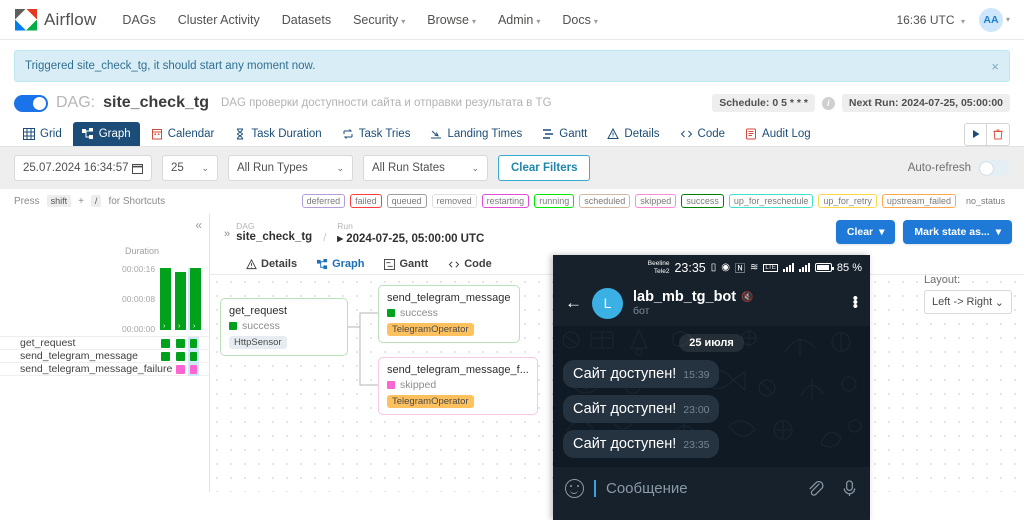 The height and width of the screenshot is (520, 1024). Describe the element at coordinates (647, 488) in the screenshot. I see `message-input: Сообщение` at that location.